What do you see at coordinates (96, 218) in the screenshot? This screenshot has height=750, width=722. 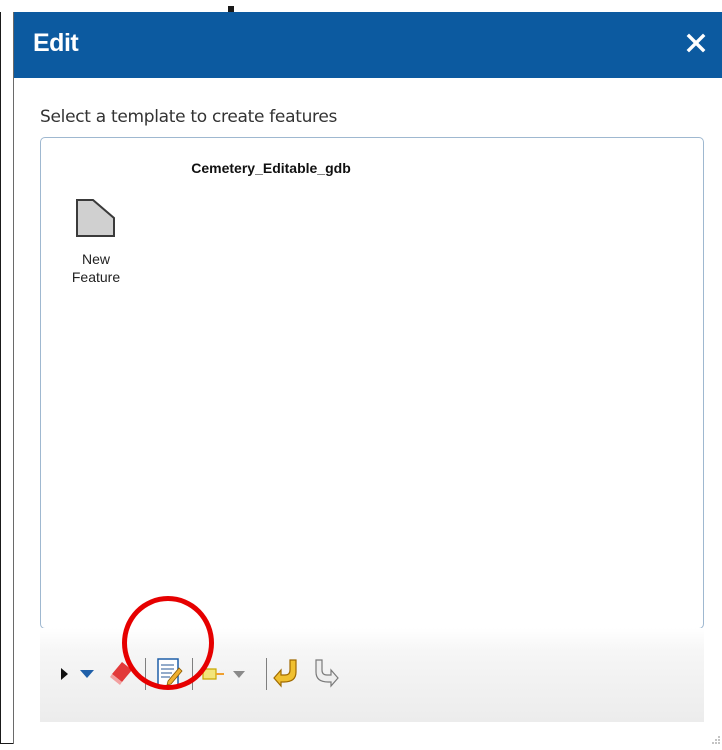 I see `polygon-template-icon` at bounding box center [96, 218].